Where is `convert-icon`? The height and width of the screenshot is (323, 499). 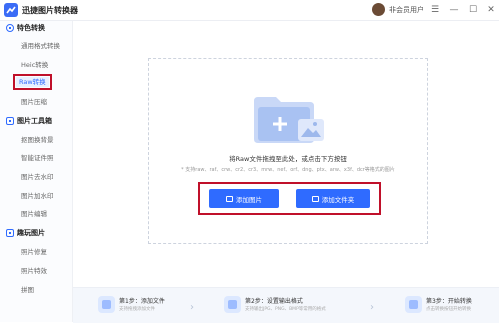
convert-icon is located at coordinates (413, 304).